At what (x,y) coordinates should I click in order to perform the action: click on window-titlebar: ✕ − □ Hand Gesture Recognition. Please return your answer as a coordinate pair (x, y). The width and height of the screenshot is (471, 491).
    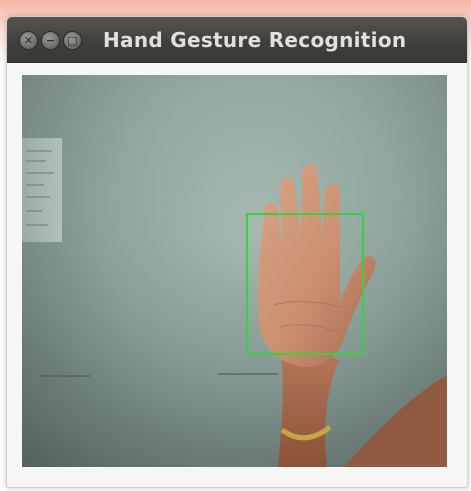
    Looking at the image, I should click on (237, 40).